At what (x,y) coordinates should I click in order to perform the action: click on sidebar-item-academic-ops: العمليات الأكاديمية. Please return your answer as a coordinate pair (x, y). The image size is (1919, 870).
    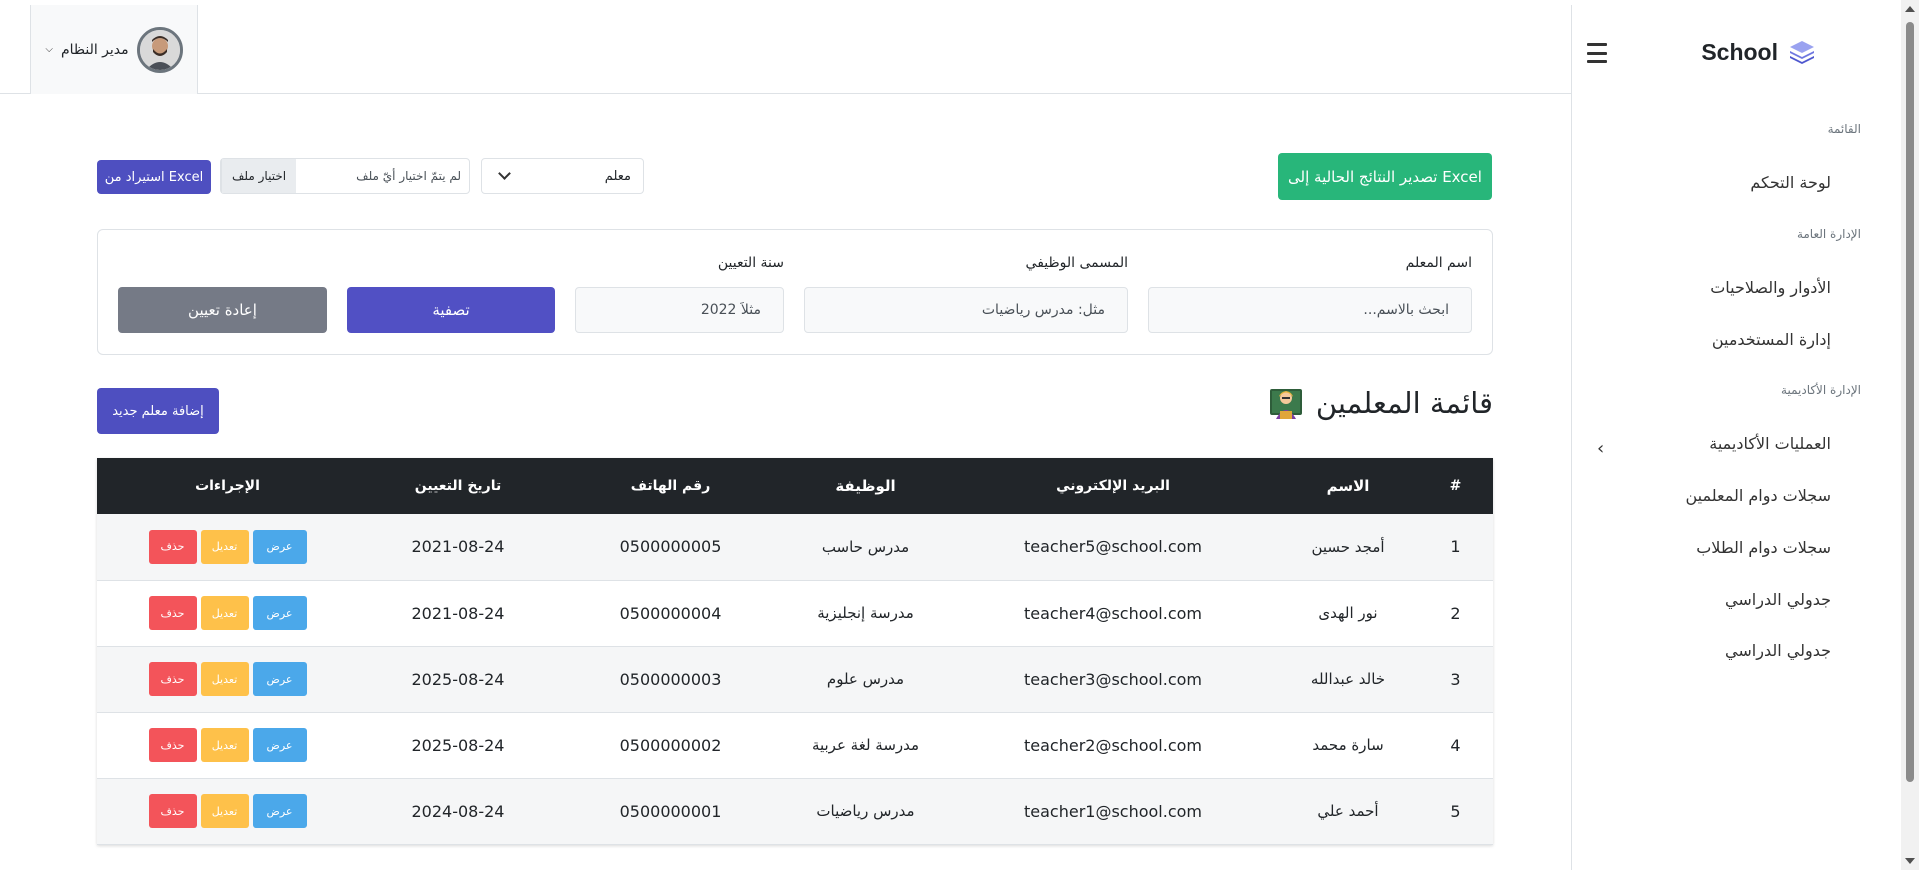
    Looking at the image, I should click on (1770, 443).